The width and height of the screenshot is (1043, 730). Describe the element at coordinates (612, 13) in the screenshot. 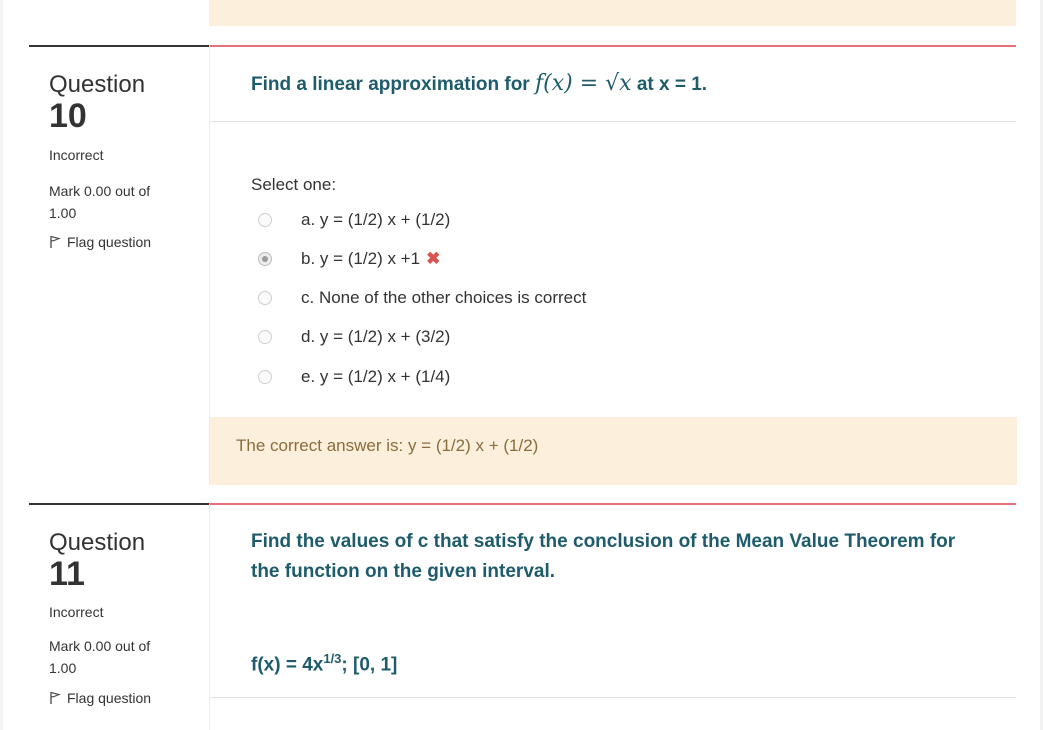

I see `previous-feedback-box` at that location.